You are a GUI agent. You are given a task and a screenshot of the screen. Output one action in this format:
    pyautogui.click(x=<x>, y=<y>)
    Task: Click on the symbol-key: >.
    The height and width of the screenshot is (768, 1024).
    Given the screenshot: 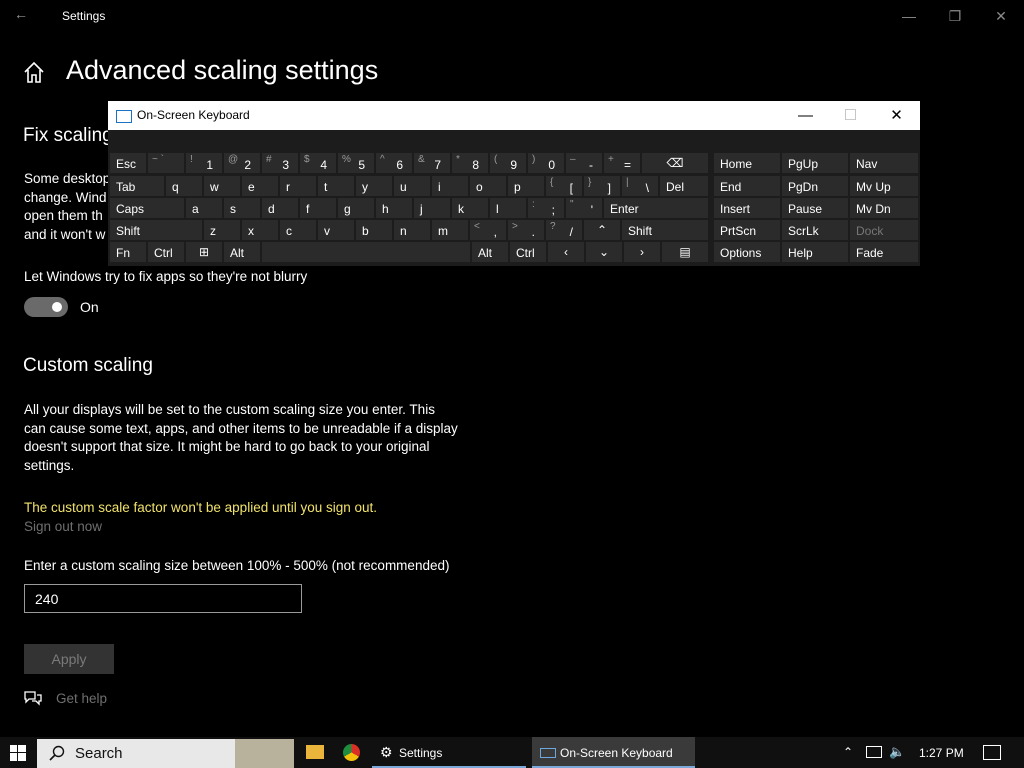 What is the action you would take?
    pyautogui.click(x=526, y=230)
    